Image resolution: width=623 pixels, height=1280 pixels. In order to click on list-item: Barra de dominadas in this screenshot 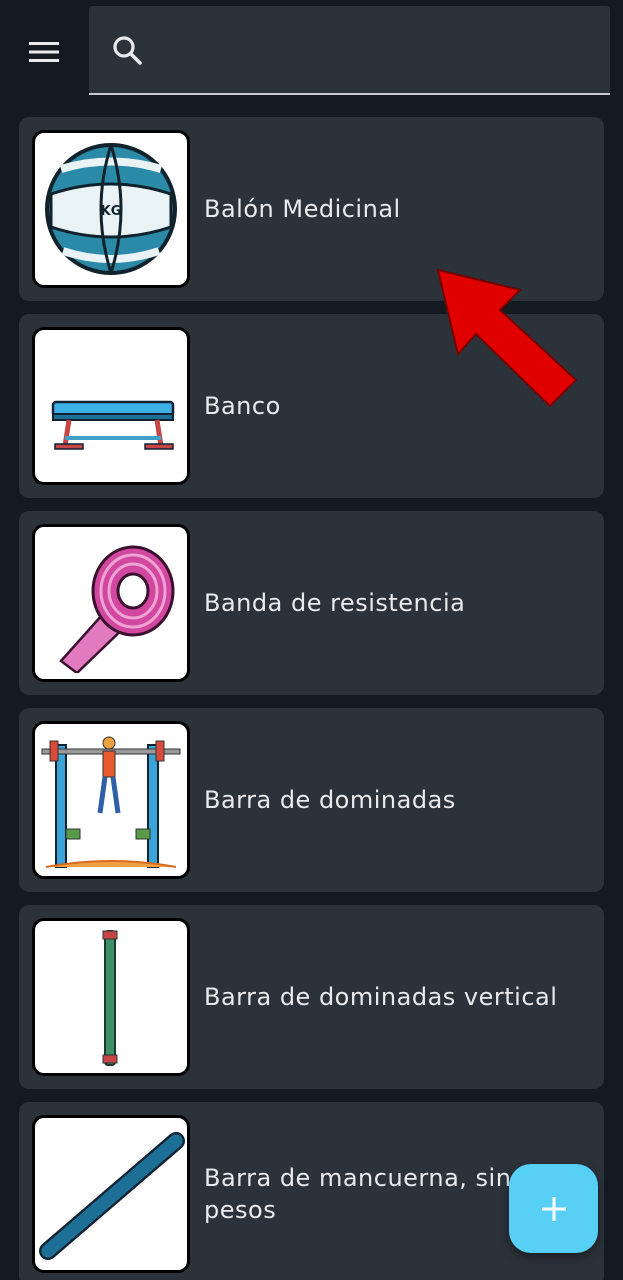, I will do `click(311, 800)`.